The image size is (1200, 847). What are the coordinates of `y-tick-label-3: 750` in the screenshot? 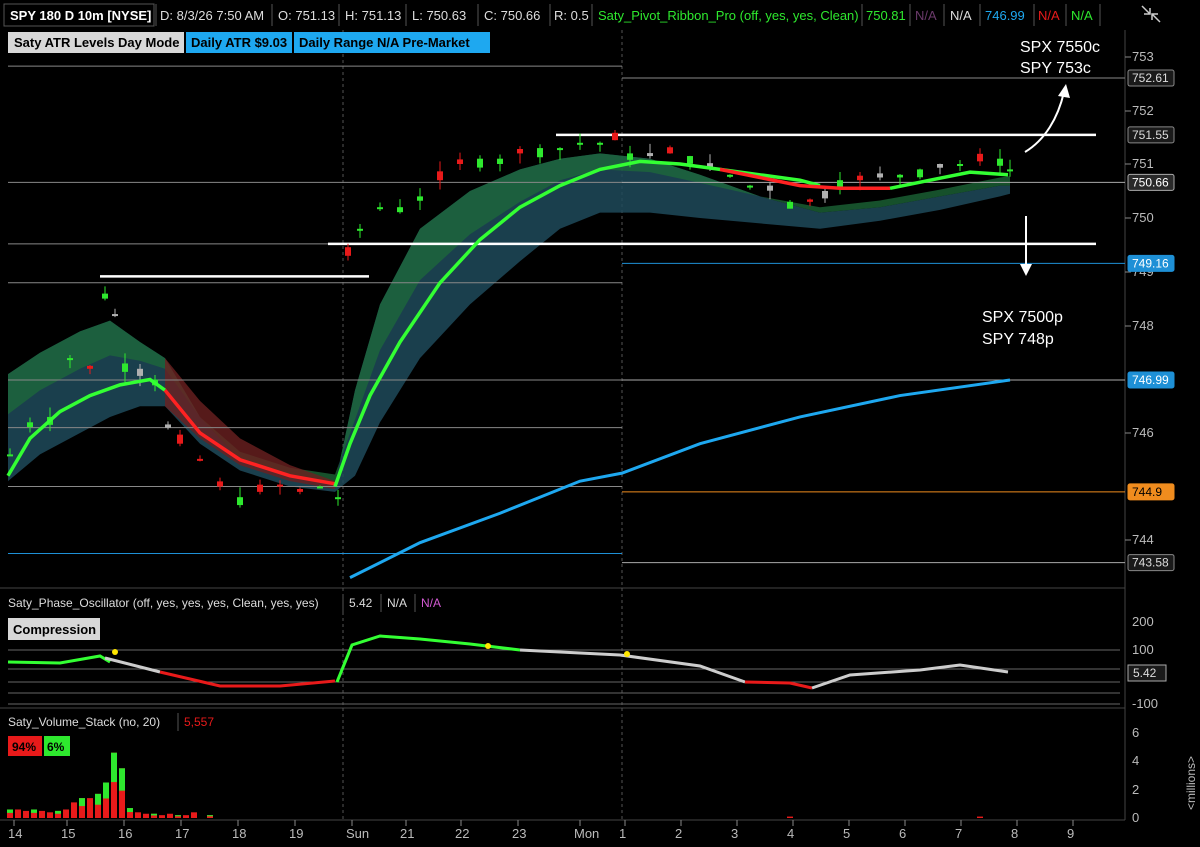 It's located at (1143, 217).